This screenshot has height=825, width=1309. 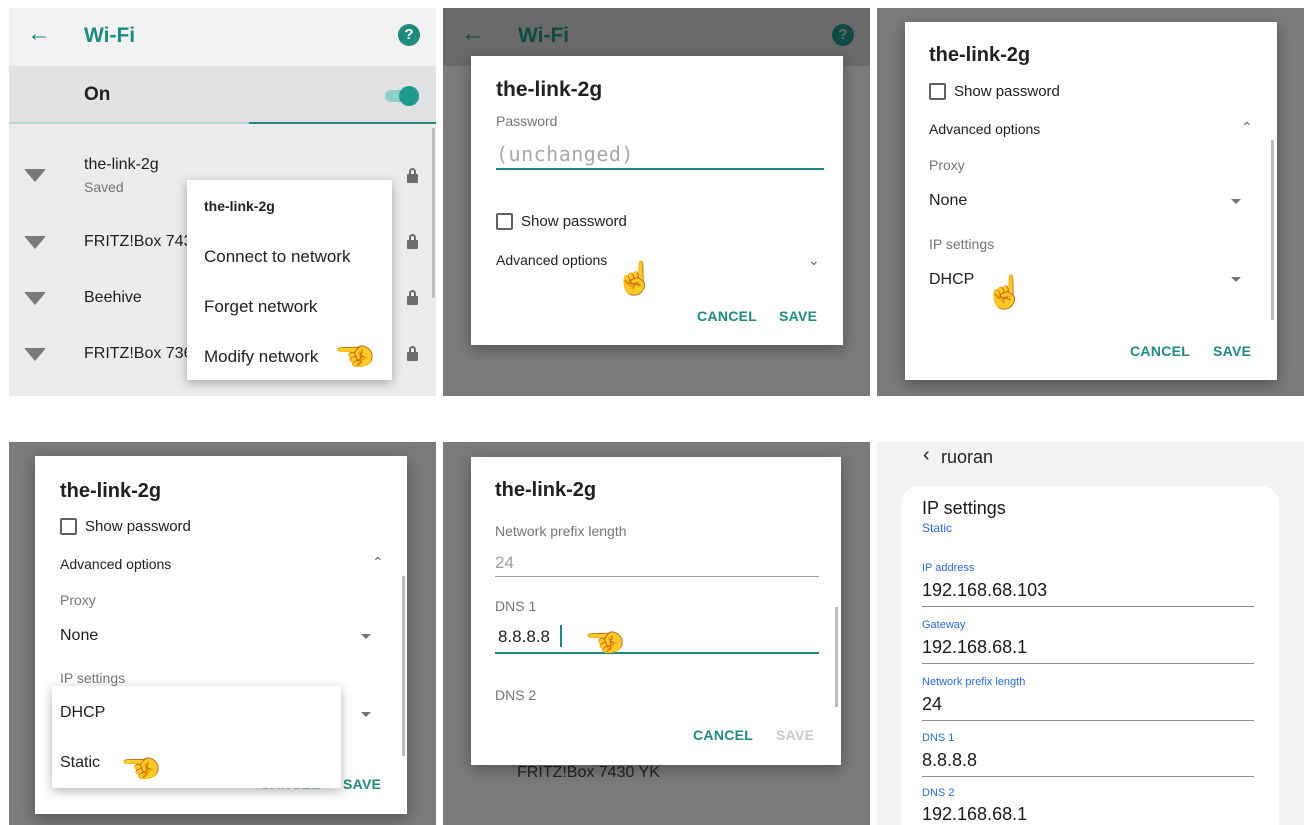 What do you see at coordinates (974, 814) in the screenshot?
I see `dns2-value: 192.168.68.1` at bounding box center [974, 814].